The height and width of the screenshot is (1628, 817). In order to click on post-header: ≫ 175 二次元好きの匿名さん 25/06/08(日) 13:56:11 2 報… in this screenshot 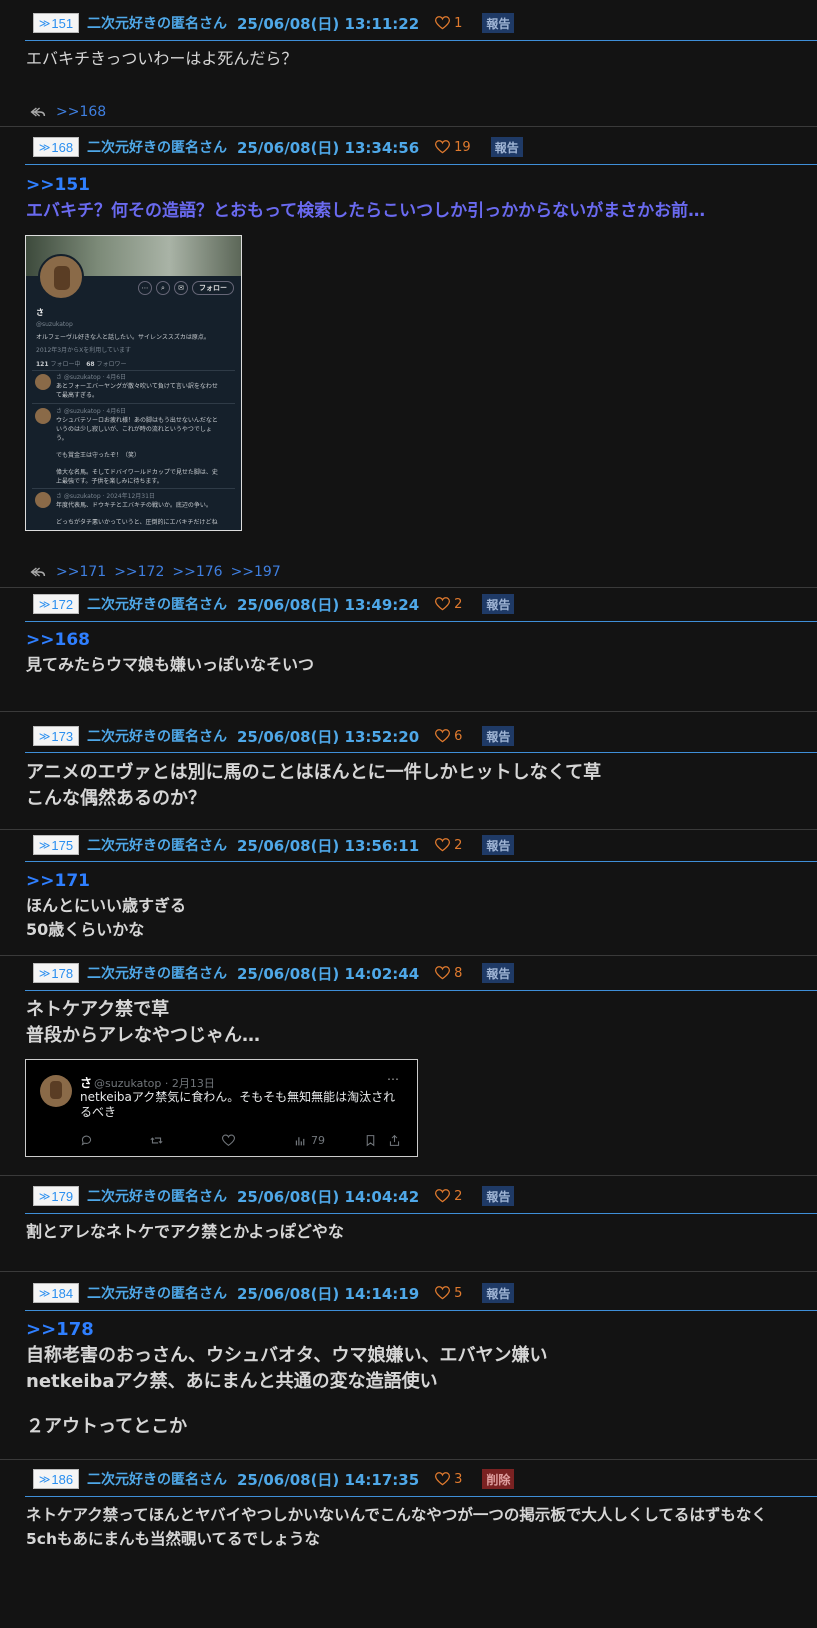, I will do `click(274, 845)`.